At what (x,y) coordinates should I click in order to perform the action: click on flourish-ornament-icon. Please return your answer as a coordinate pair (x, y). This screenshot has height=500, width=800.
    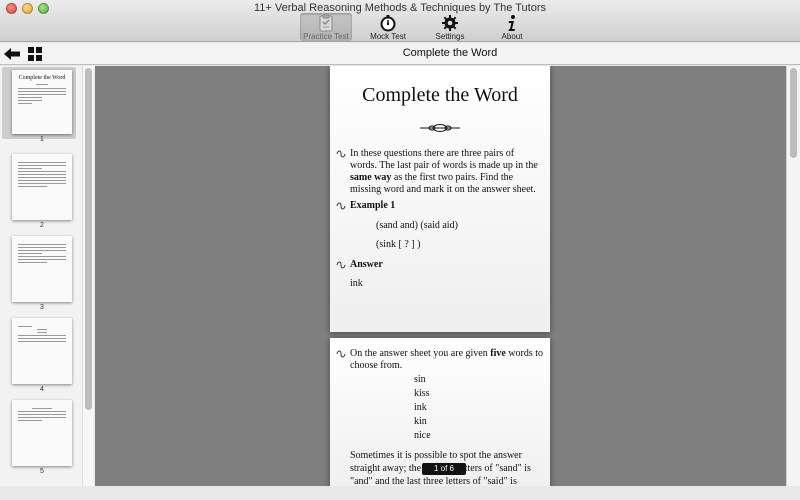
    Looking at the image, I should click on (440, 128).